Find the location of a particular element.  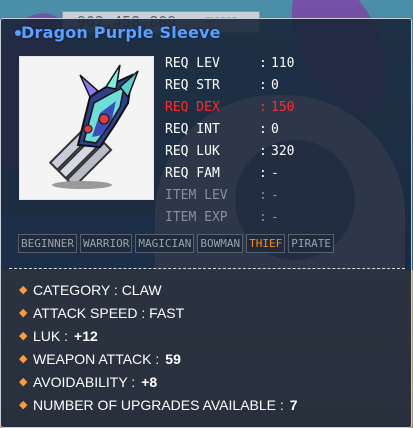

req-luk: REQ LUK:320 is located at coordinates (230, 151).